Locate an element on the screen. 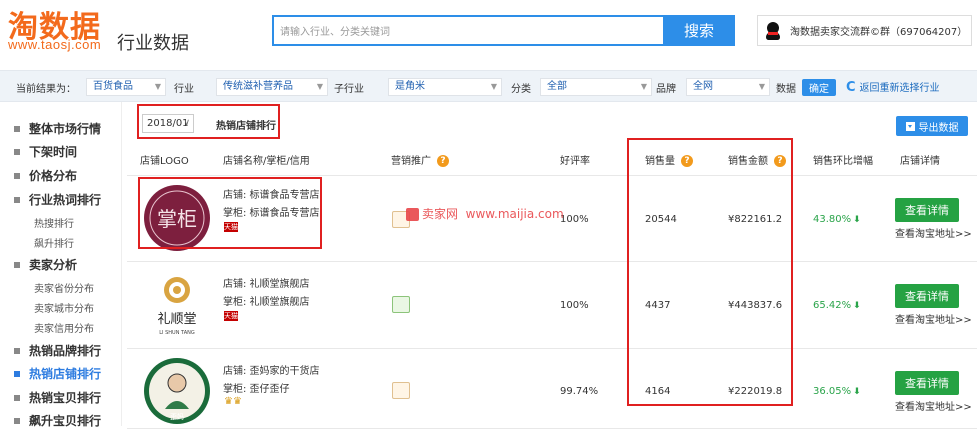 Image resolution: width=977 pixels, height=429 pixels. col-name: 店铺名称/掌柜/信用 is located at coordinates (266, 161).